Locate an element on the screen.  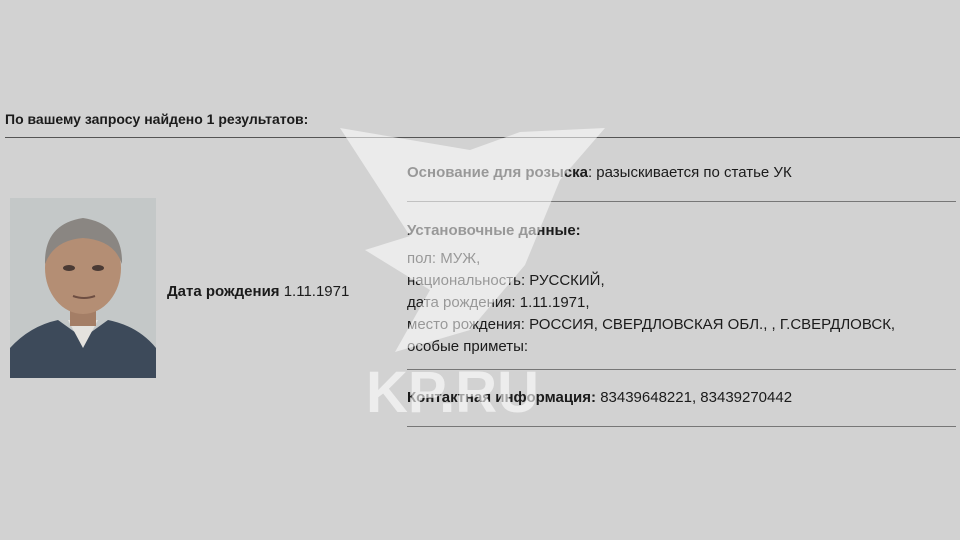
birth-date-value: 1.11.1971 is located at coordinates (316, 291).